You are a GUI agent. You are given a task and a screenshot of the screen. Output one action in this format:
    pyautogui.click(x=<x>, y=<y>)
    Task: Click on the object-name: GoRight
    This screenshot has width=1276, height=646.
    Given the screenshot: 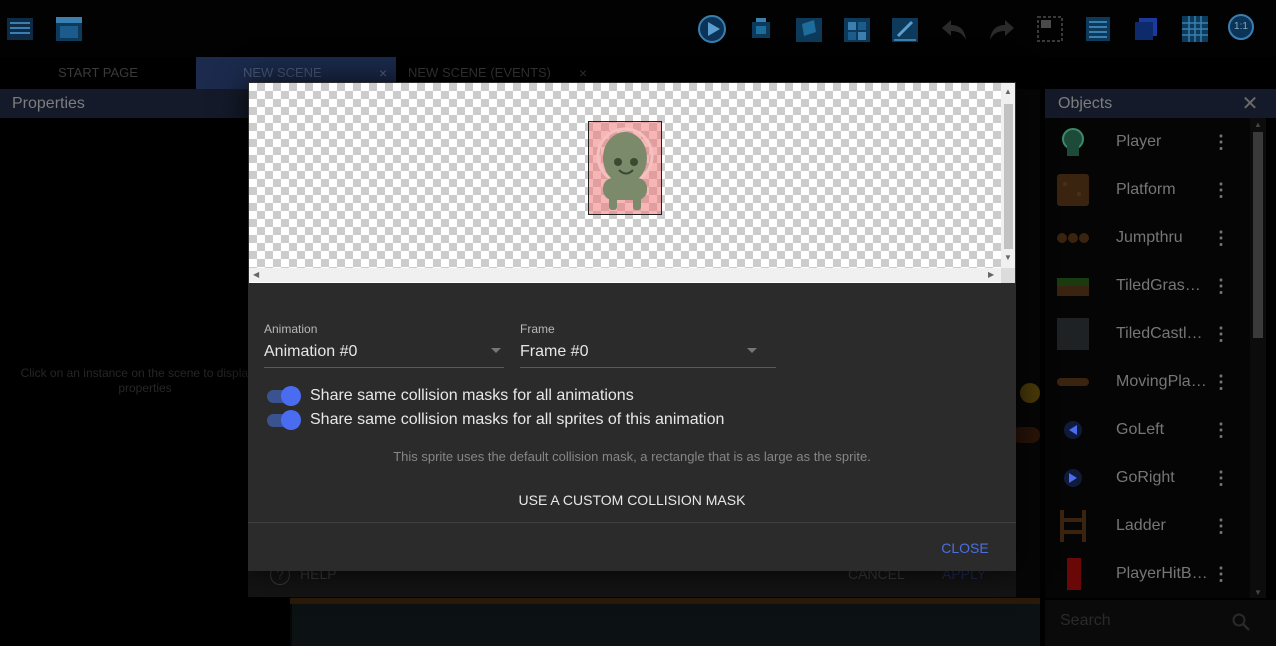 What is the action you would take?
    pyautogui.click(x=1145, y=477)
    